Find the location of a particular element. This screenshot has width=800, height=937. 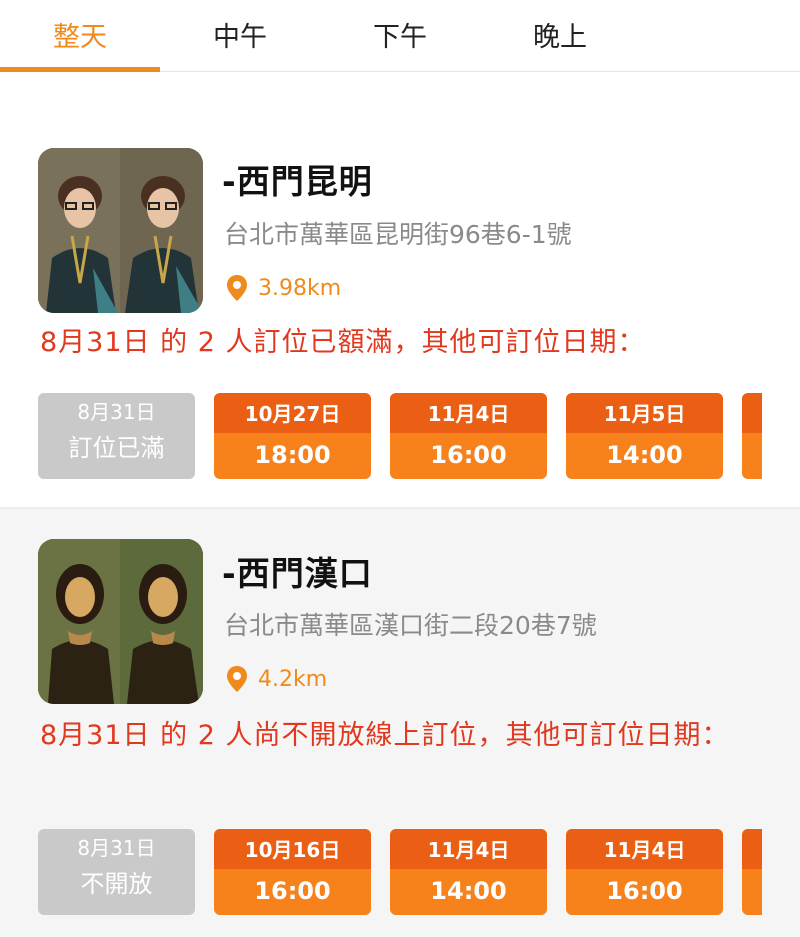

distance-label: 3.98km is located at coordinates (300, 288).